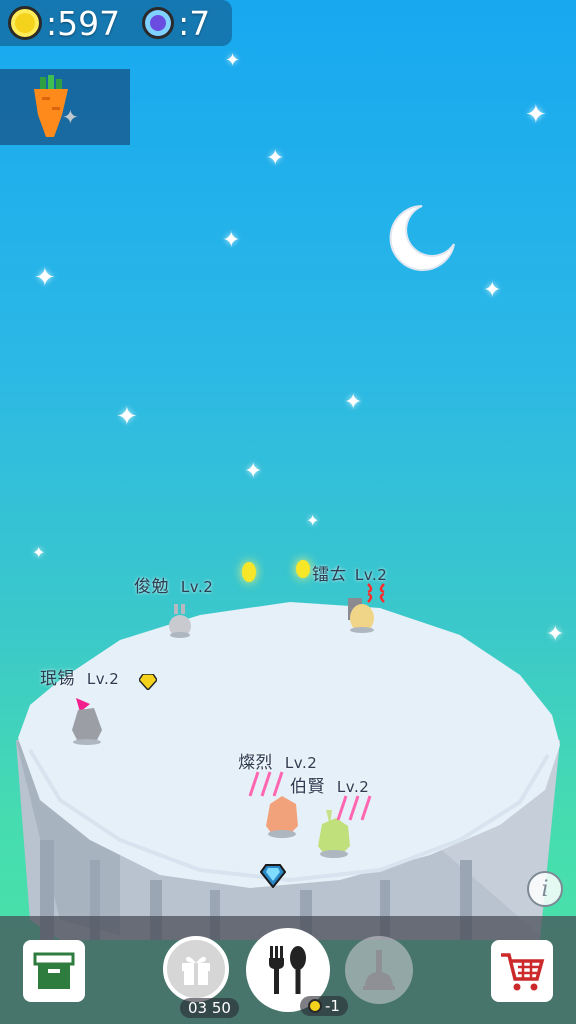 This screenshot has width=576, height=1024. Describe the element at coordinates (307, 787) in the screenshot. I see `rabbit-name: 伯賢` at that location.